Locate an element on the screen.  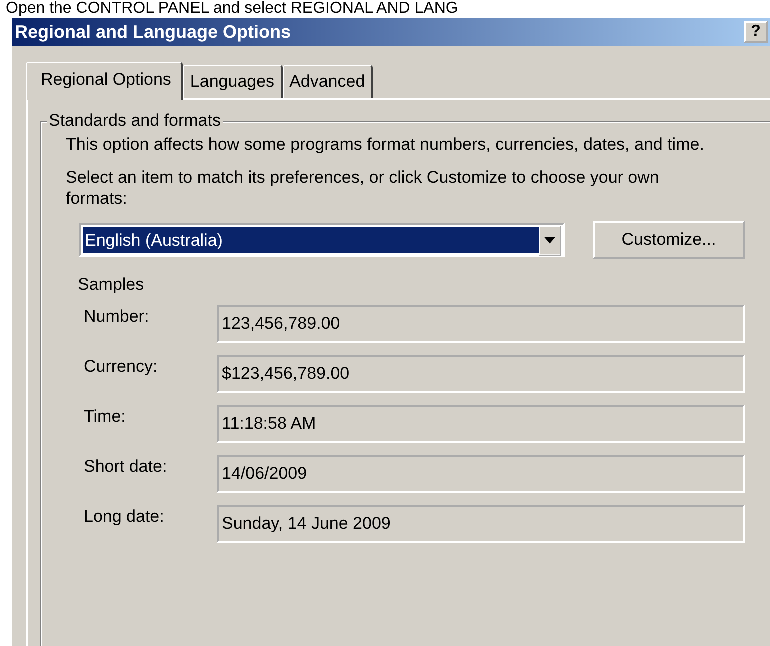
tab: Advanced is located at coordinates (328, 81).